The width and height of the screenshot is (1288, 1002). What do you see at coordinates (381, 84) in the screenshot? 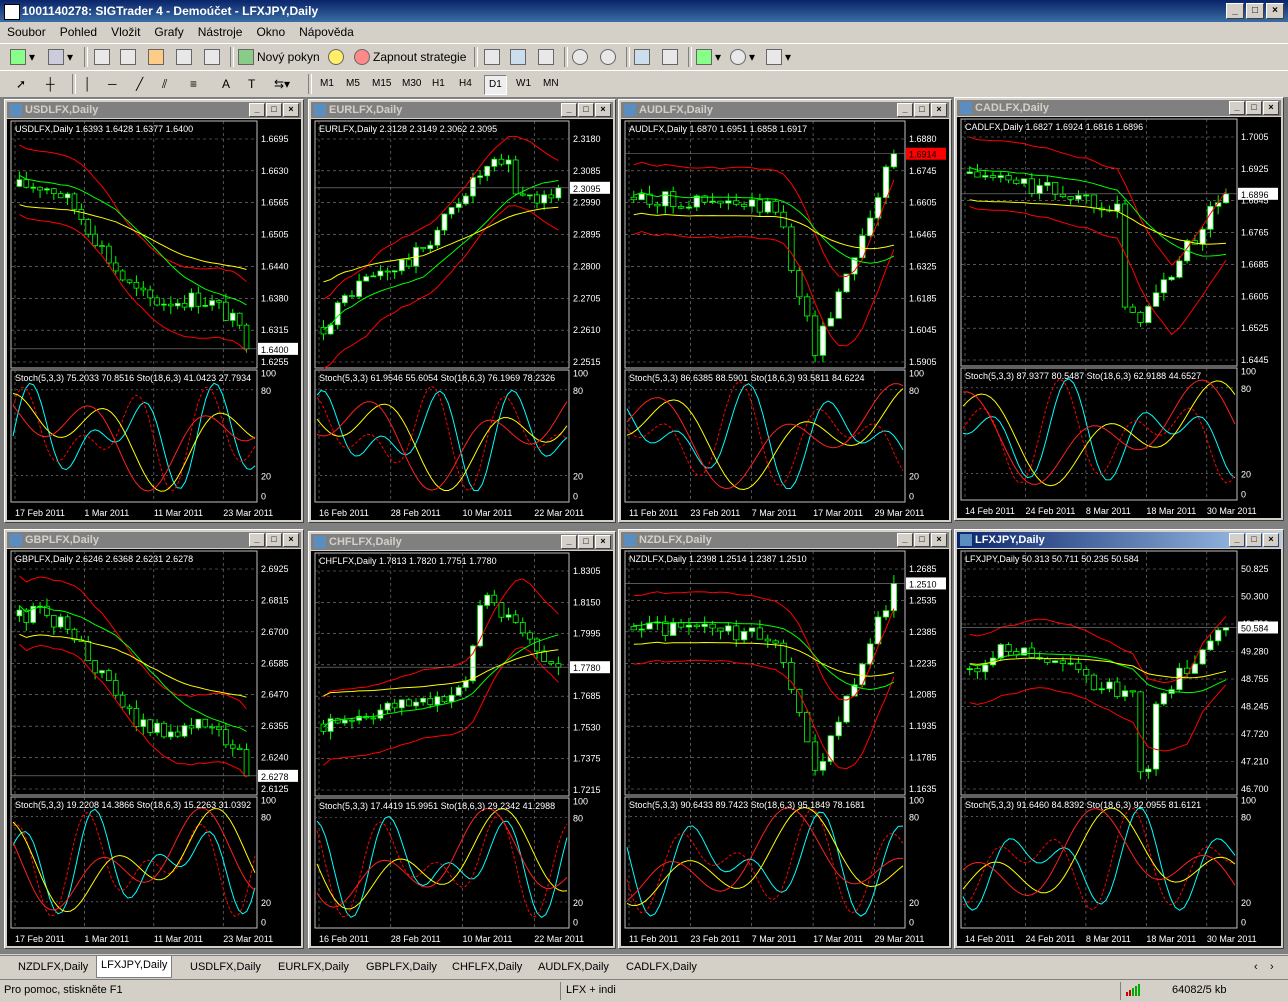
I see `tf-m15: M15` at bounding box center [381, 84].